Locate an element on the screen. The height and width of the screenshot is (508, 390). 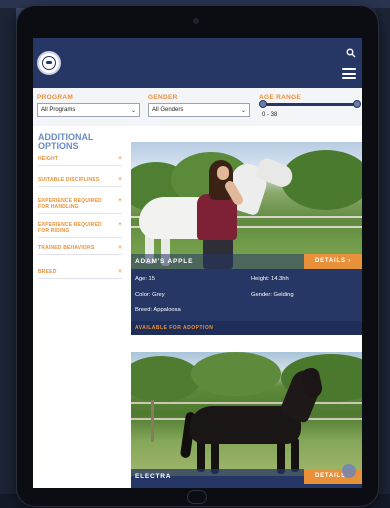
age-range-min-handle is located at coordinates (263, 104).